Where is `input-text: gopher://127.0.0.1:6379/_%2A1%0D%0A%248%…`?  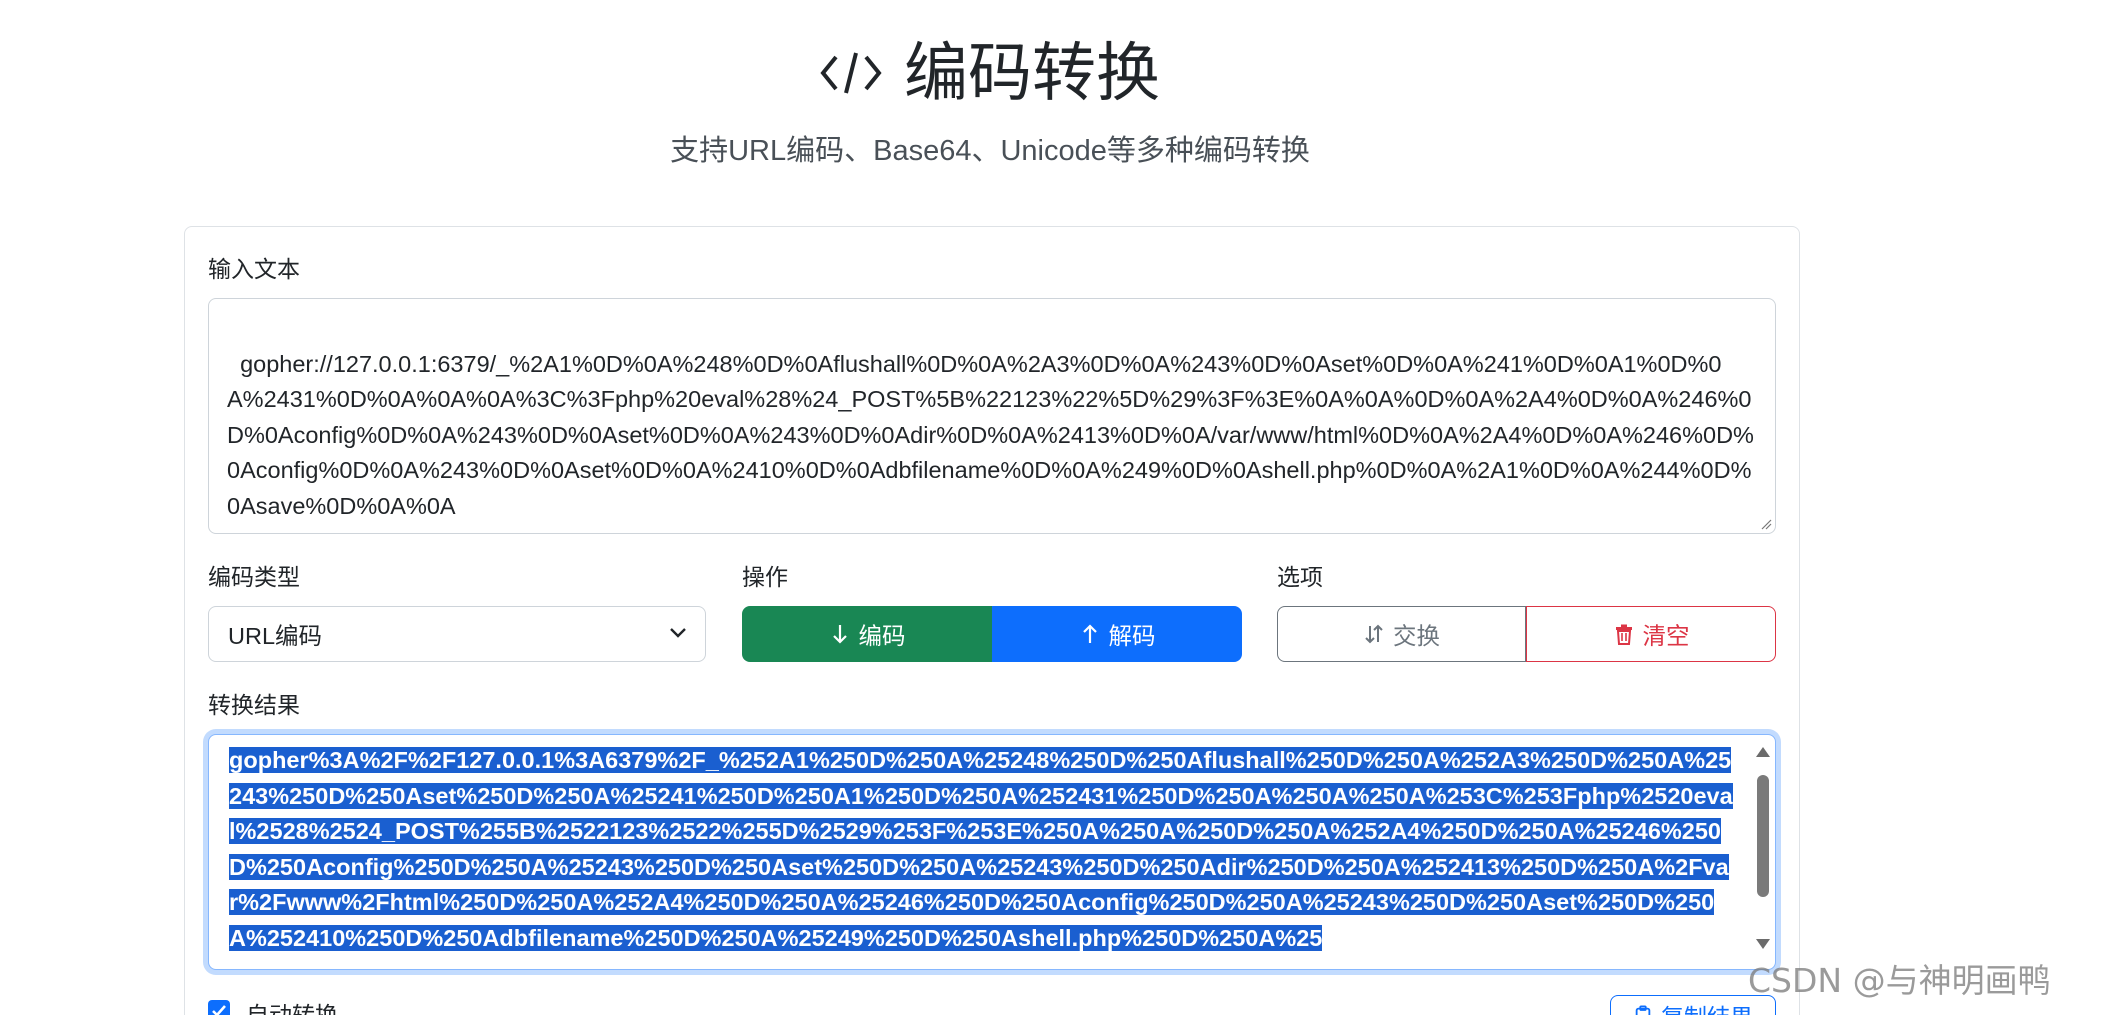
input-text: gopher://127.0.0.1:6379/_%2A1%0D%0A%248%… is located at coordinates (990, 434).